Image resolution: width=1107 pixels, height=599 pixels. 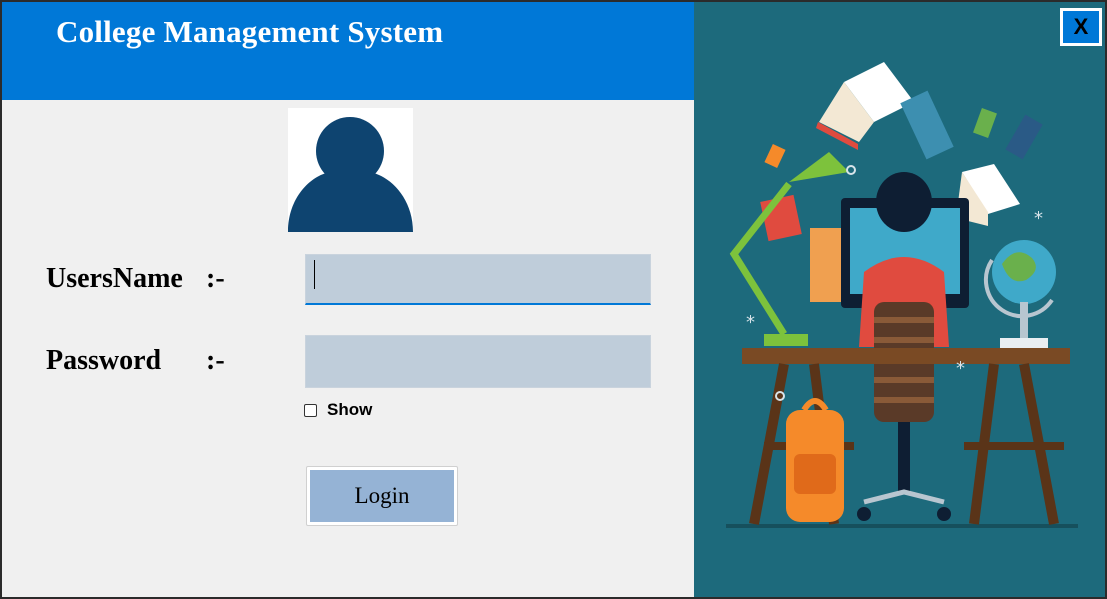 I want to click on show-password-label: Show, so click(x=349, y=410).